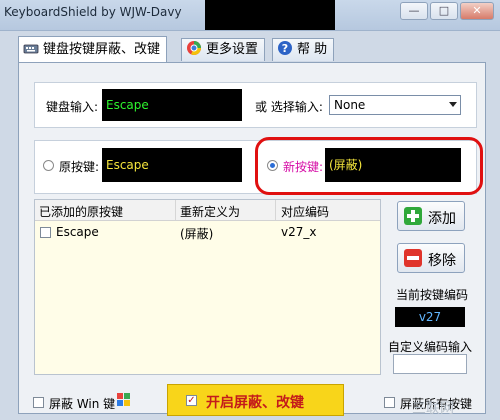 The width and height of the screenshot is (500, 420). Describe the element at coordinates (444, 11) in the screenshot. I see `maximize-button: □` at that location.